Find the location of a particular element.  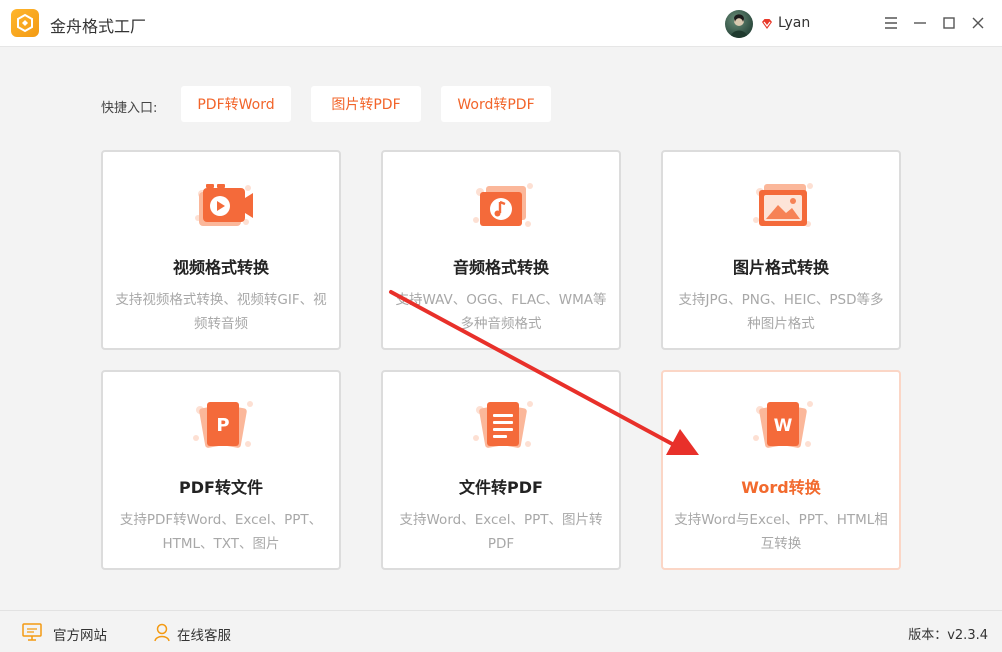

customer-service-icon is located at coordinates (162, 634).